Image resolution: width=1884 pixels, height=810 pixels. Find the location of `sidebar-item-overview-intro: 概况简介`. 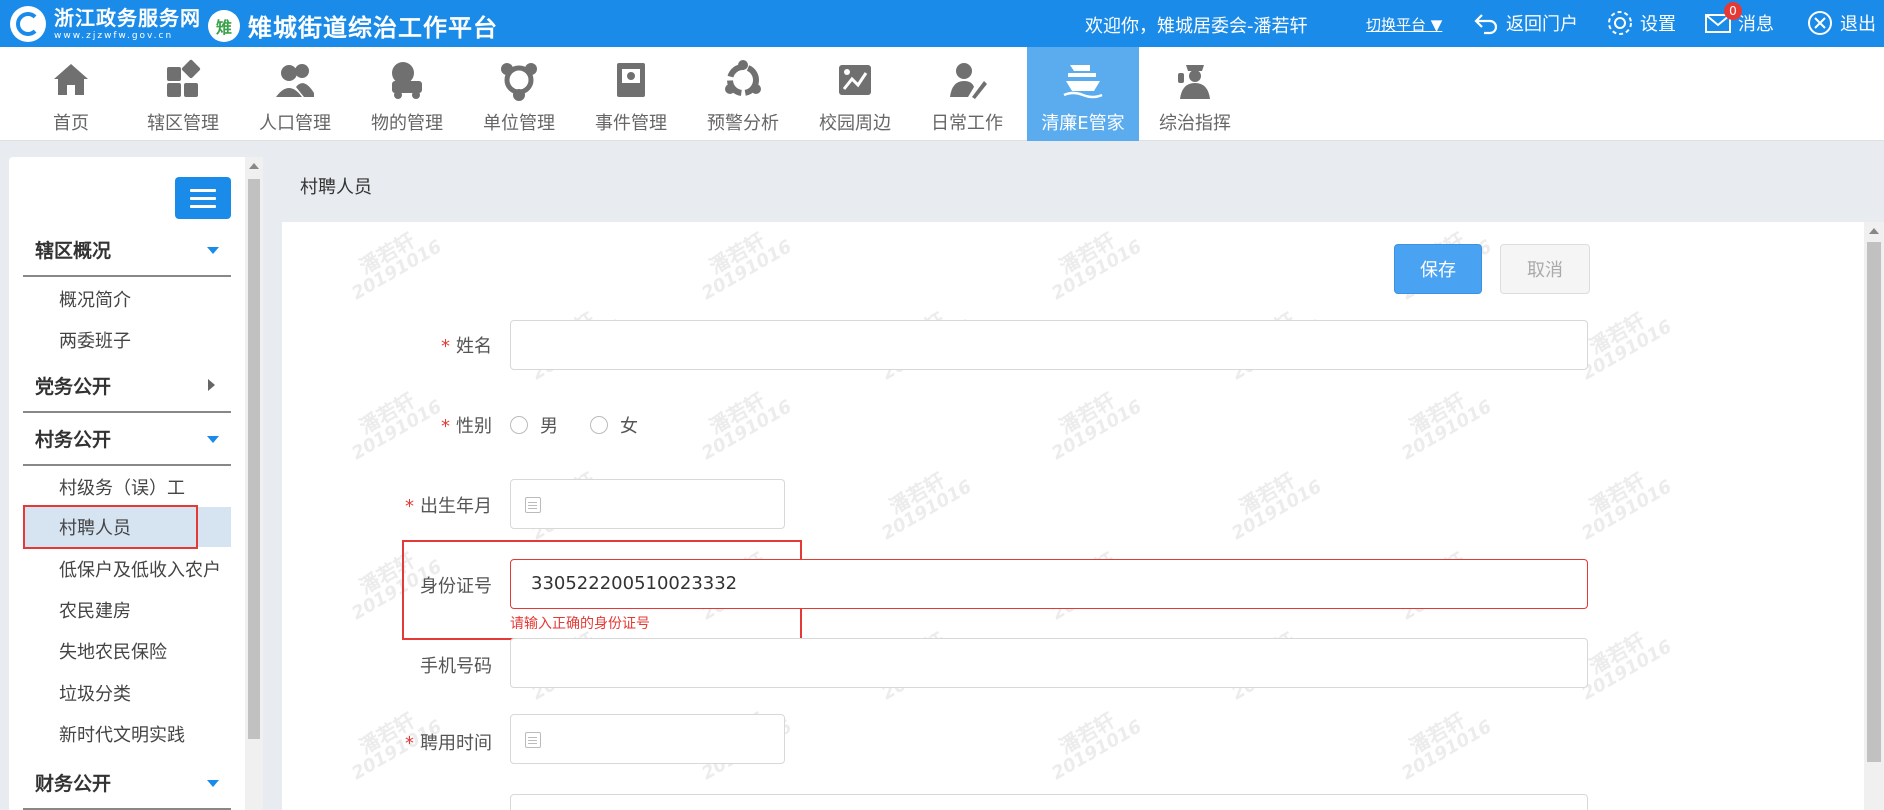

sidebar-item-overview-intro: 概况简介 is located at coordinates (127, 299).